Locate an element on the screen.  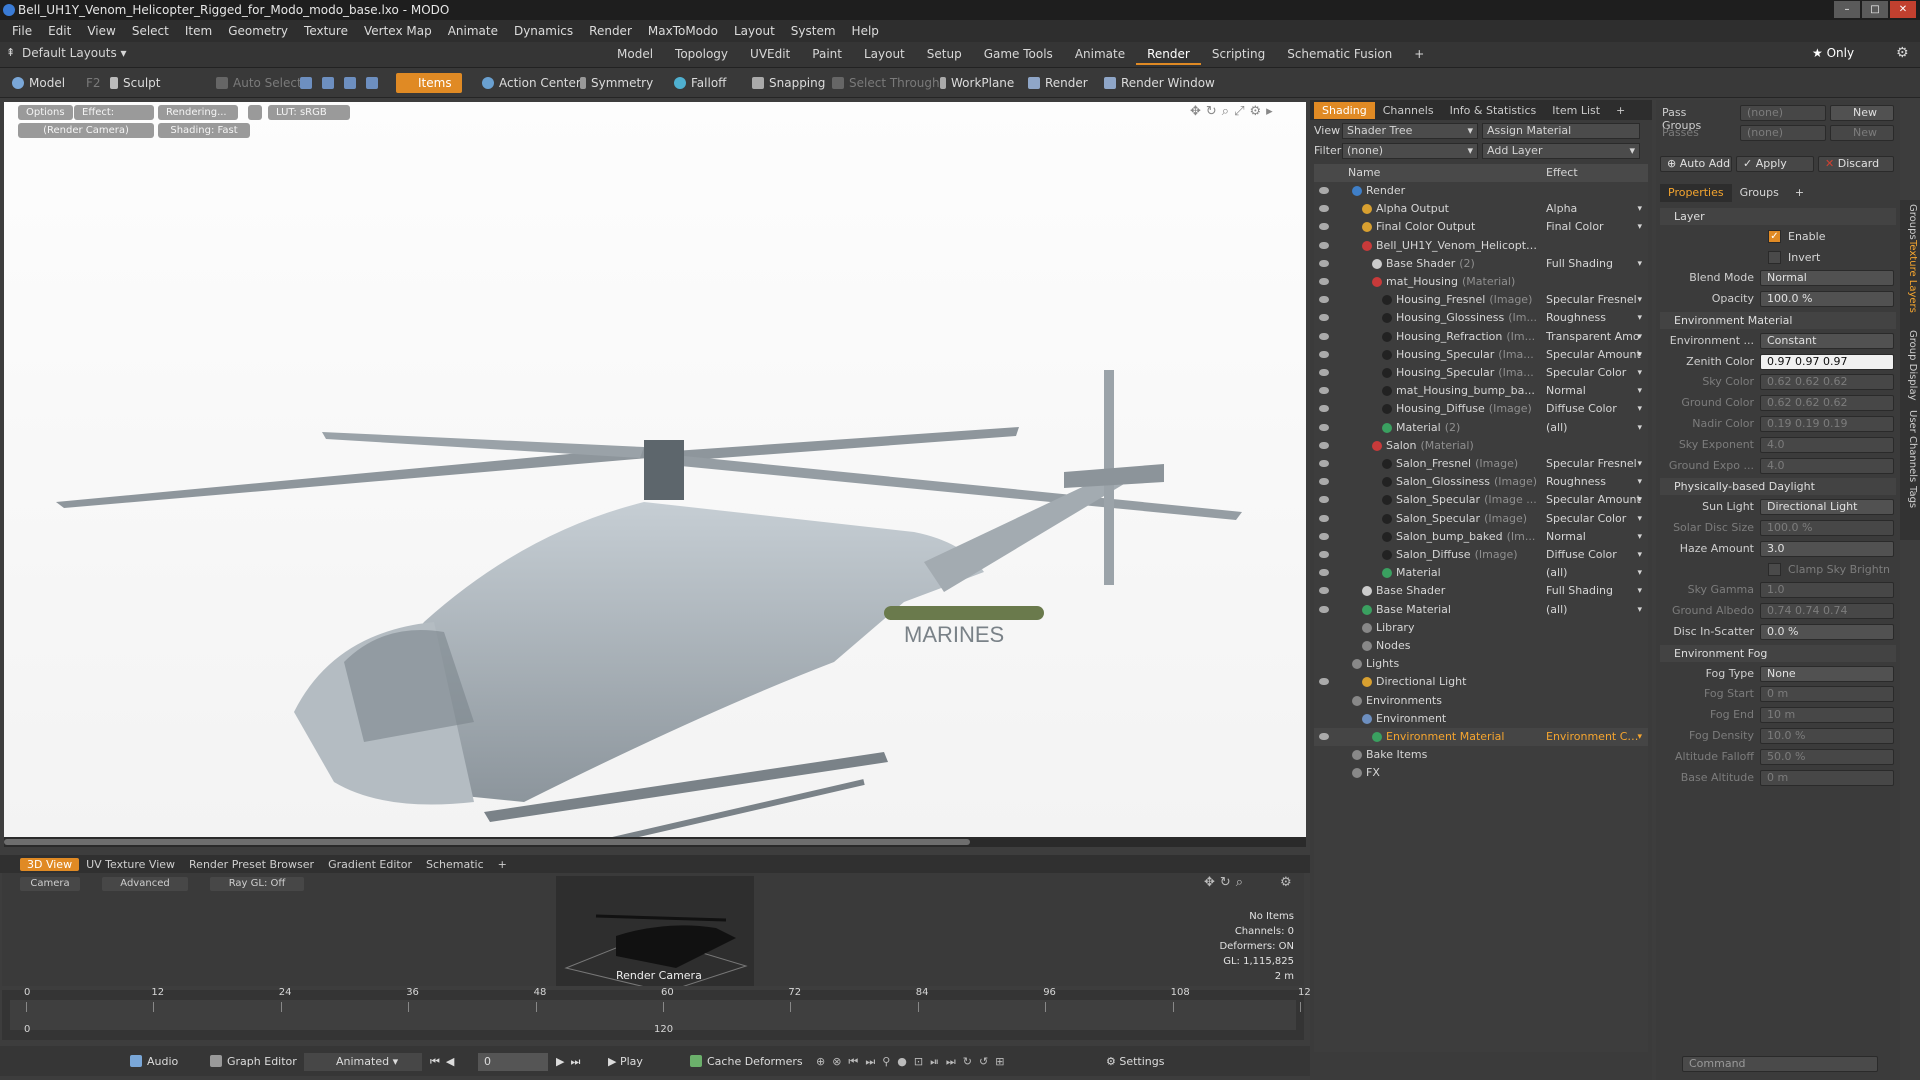
command-input: Command is located at coordinates (1780, 1064).